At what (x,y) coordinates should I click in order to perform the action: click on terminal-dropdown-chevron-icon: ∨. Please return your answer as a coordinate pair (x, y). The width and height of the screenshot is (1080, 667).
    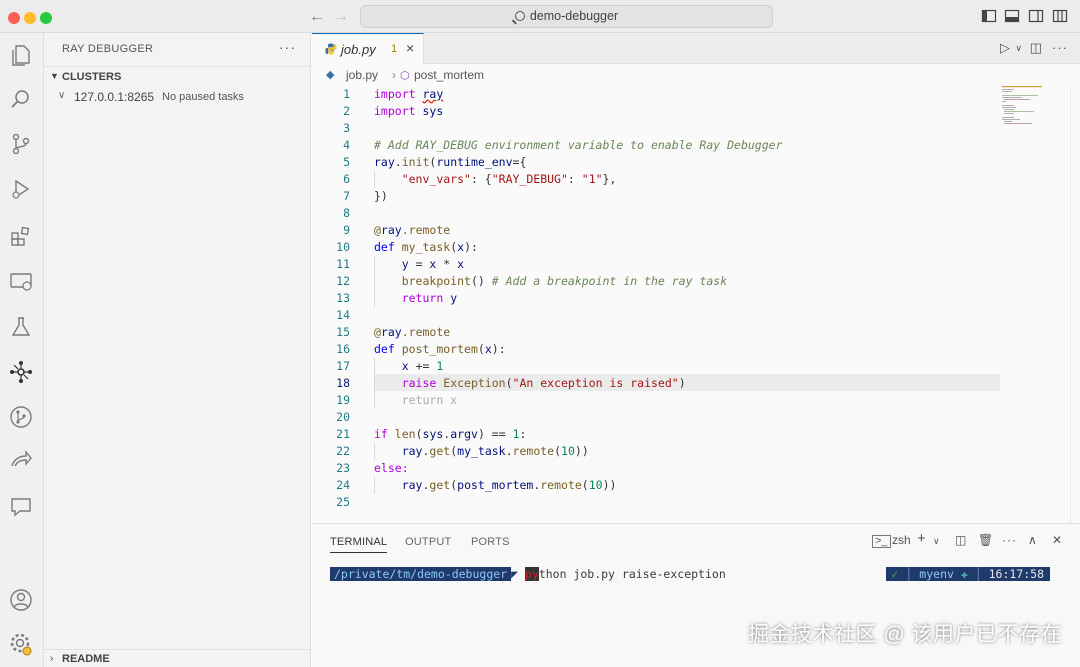
    Looking at the image, I should click on (936, 541).